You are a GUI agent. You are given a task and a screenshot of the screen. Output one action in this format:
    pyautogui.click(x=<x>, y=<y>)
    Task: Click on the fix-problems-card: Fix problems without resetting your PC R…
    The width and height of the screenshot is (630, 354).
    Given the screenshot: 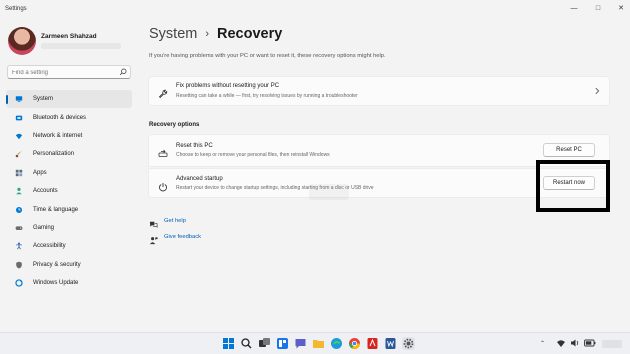 What is the action you would take?
    pyautogui.click(x=379, y=91)
    